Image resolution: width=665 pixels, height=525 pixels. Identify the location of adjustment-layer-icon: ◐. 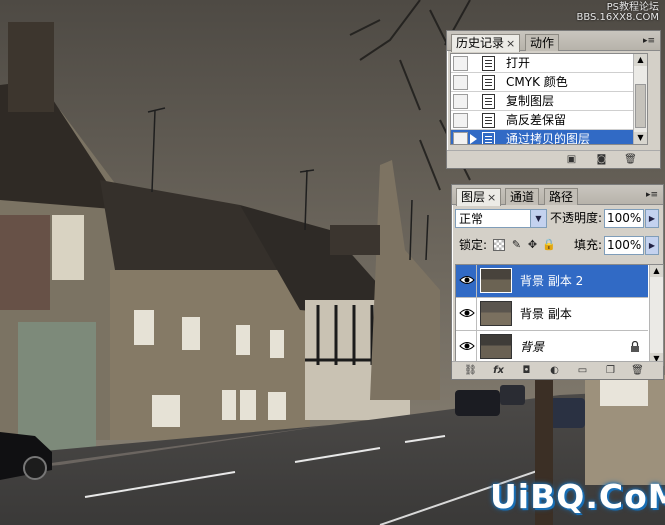
(554, 370).